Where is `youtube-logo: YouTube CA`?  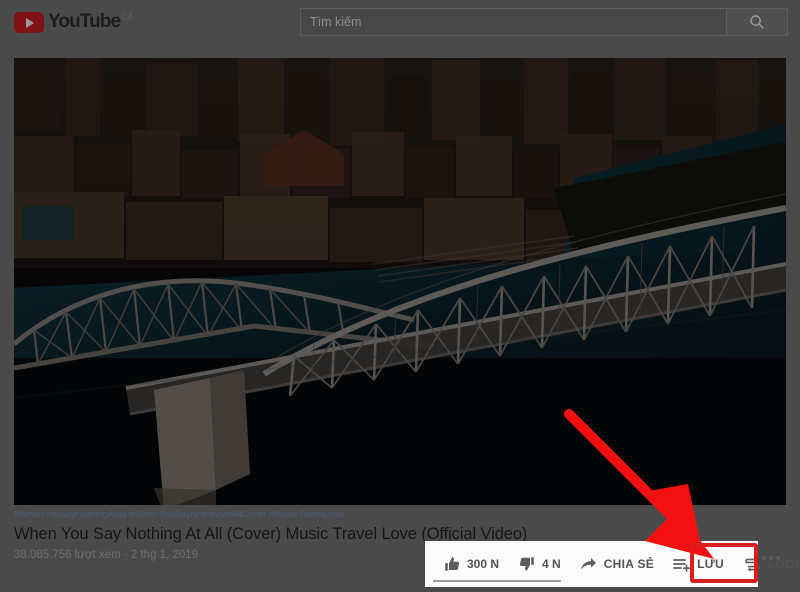
youtube-logo: YouTube CA is located at coordinates (74, 22).